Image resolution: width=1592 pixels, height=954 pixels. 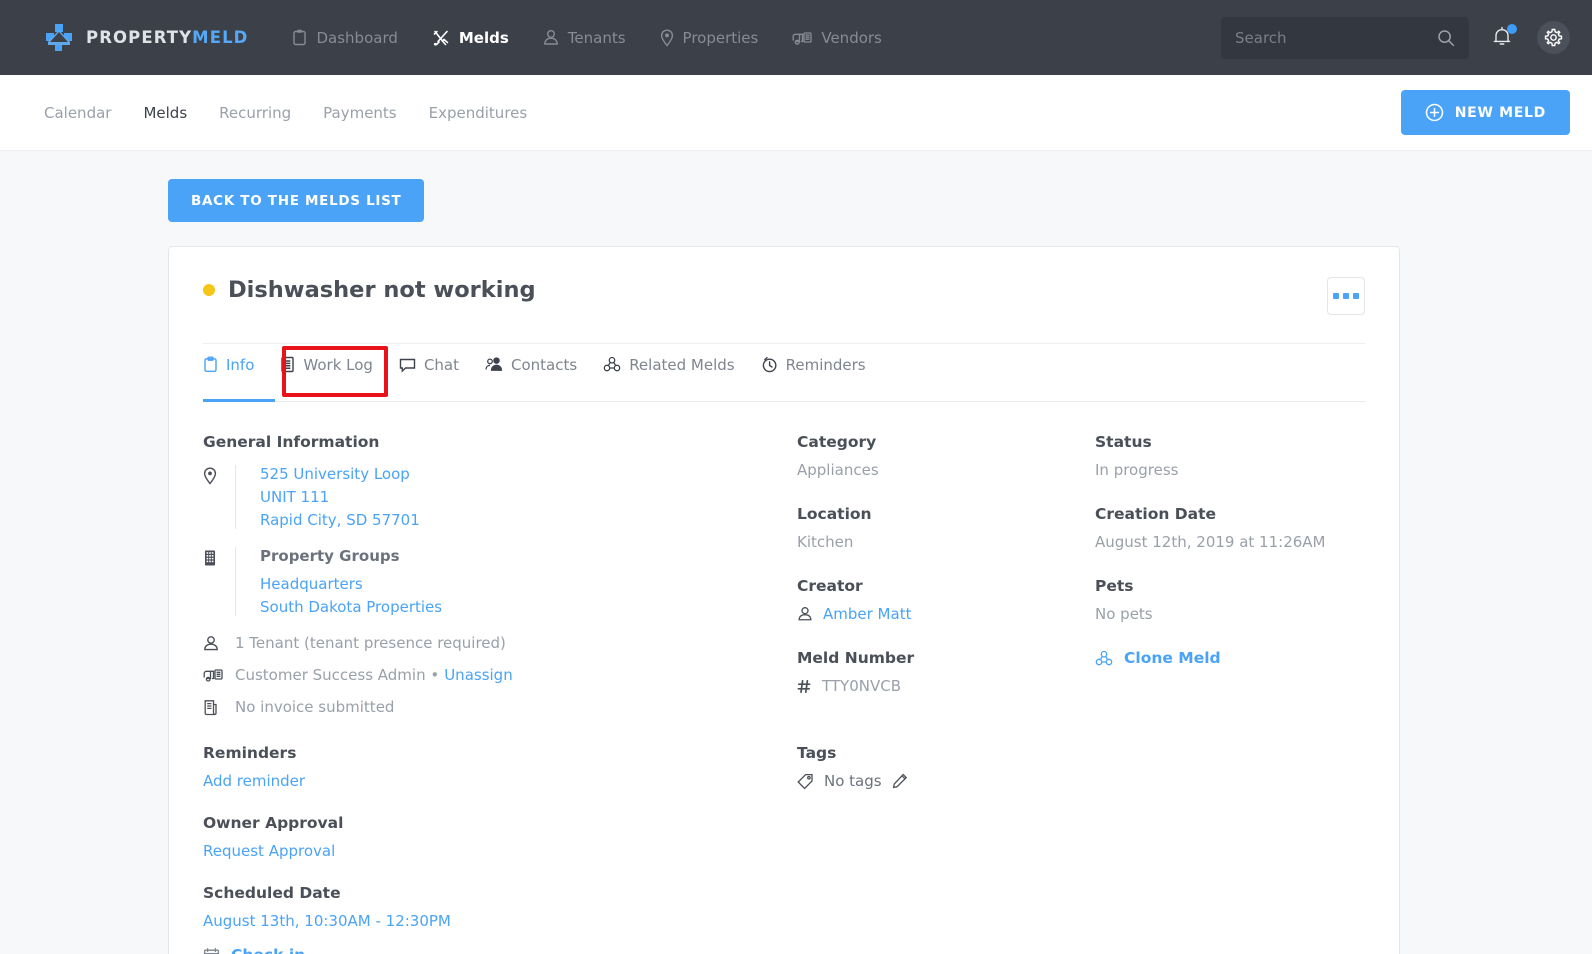 What do you see at coordinates (805, 781) in the screenshot?
I see `tag-icon` at bounding box center [805, 781].